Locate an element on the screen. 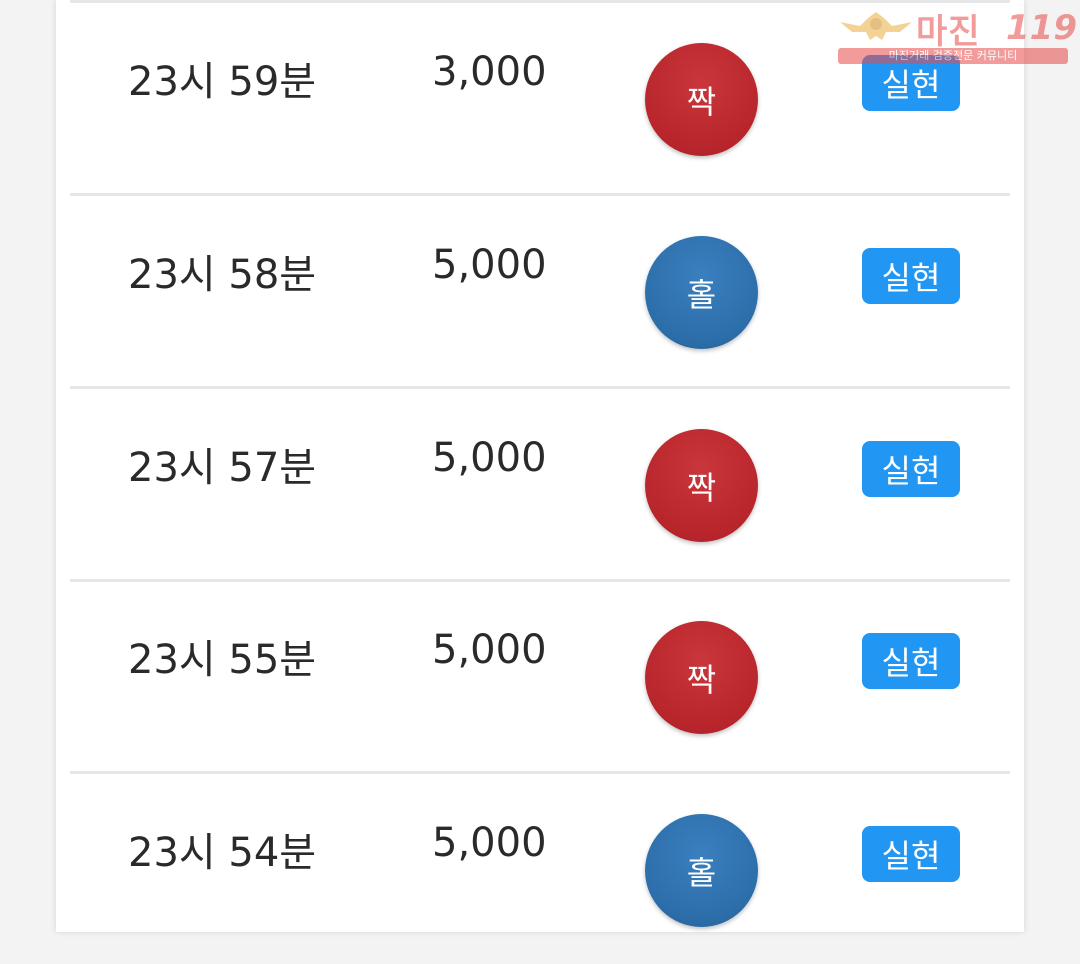  row-time: 23시 57분 is located at coordinates (222, 468).